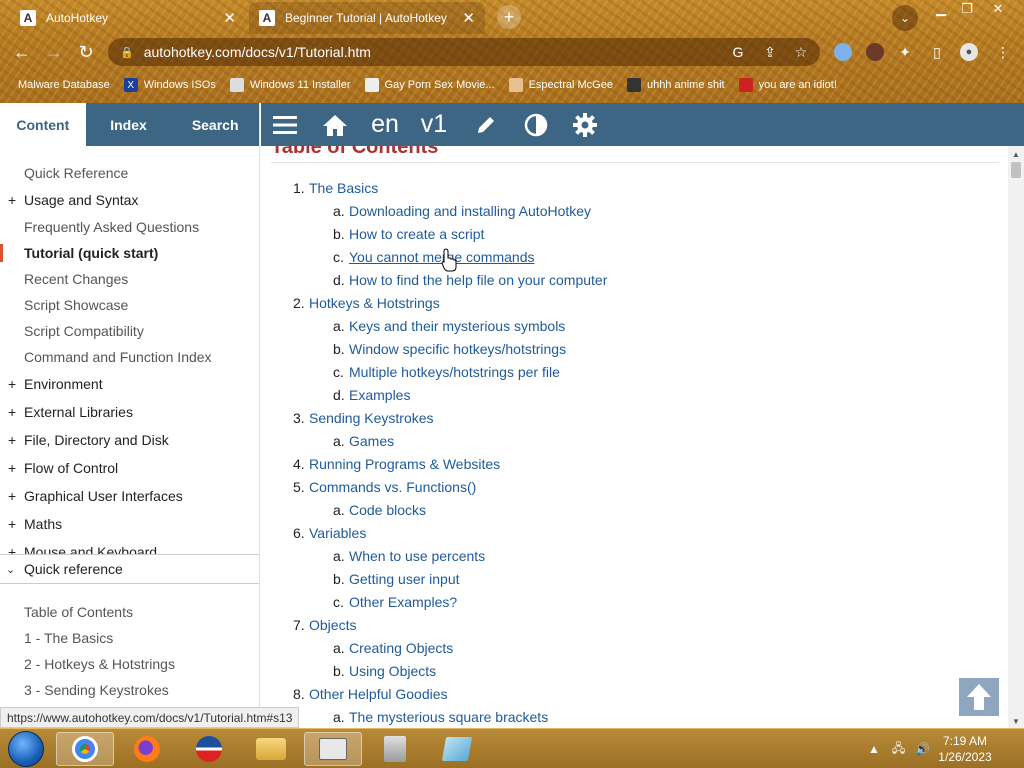 Image resolution: width=1024 pixels, height=768 pixels. Describe the element at coordinates (26, 749) in the screenshot. I see `start-button` at that location.